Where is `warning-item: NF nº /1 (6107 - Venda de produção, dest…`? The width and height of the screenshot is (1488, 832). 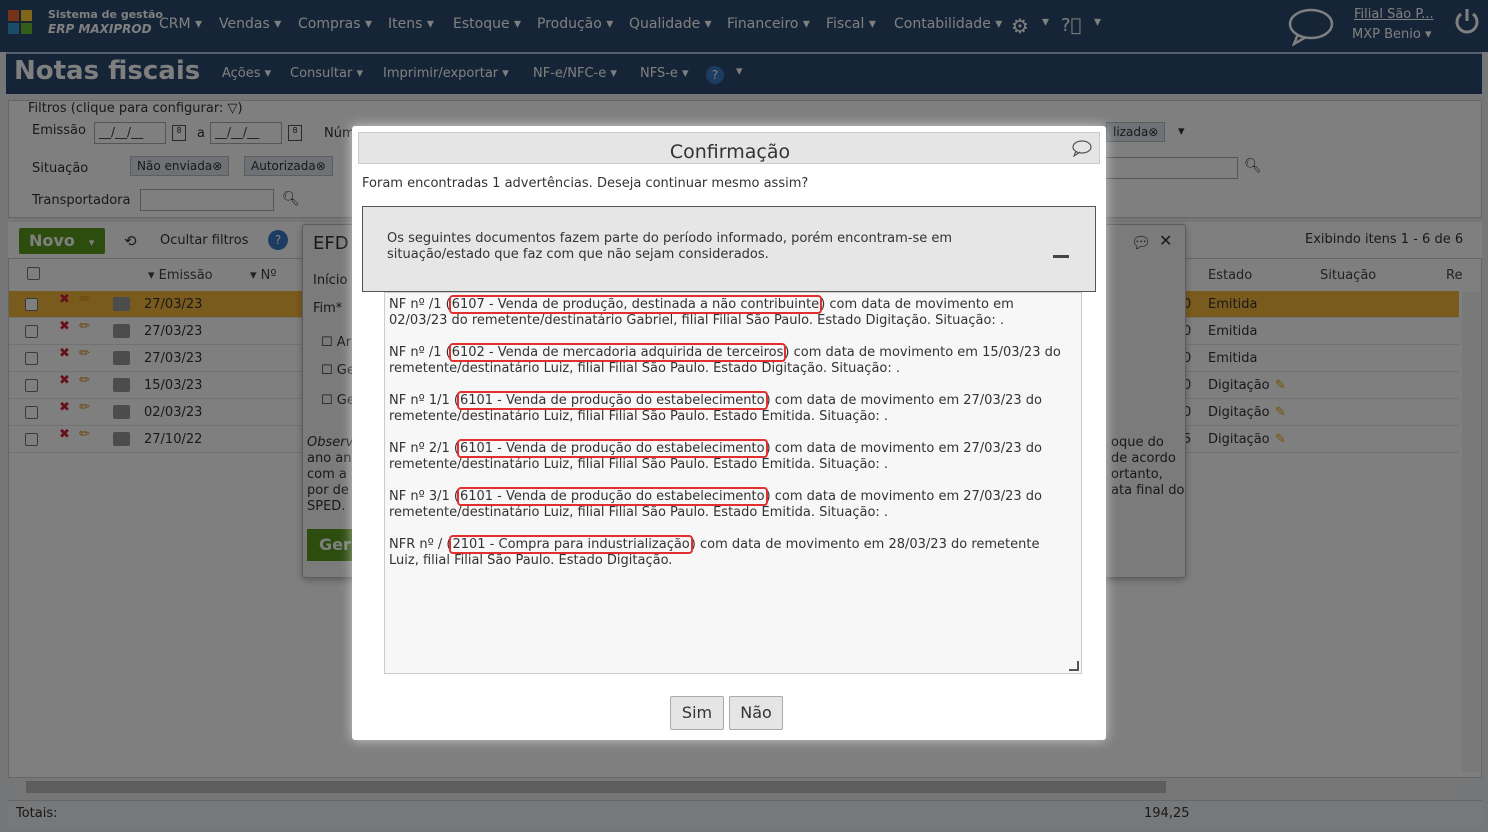
warning-item: NF nº /1 (6107 - Venda de produção, dest… is located at coordinates (701, 311).